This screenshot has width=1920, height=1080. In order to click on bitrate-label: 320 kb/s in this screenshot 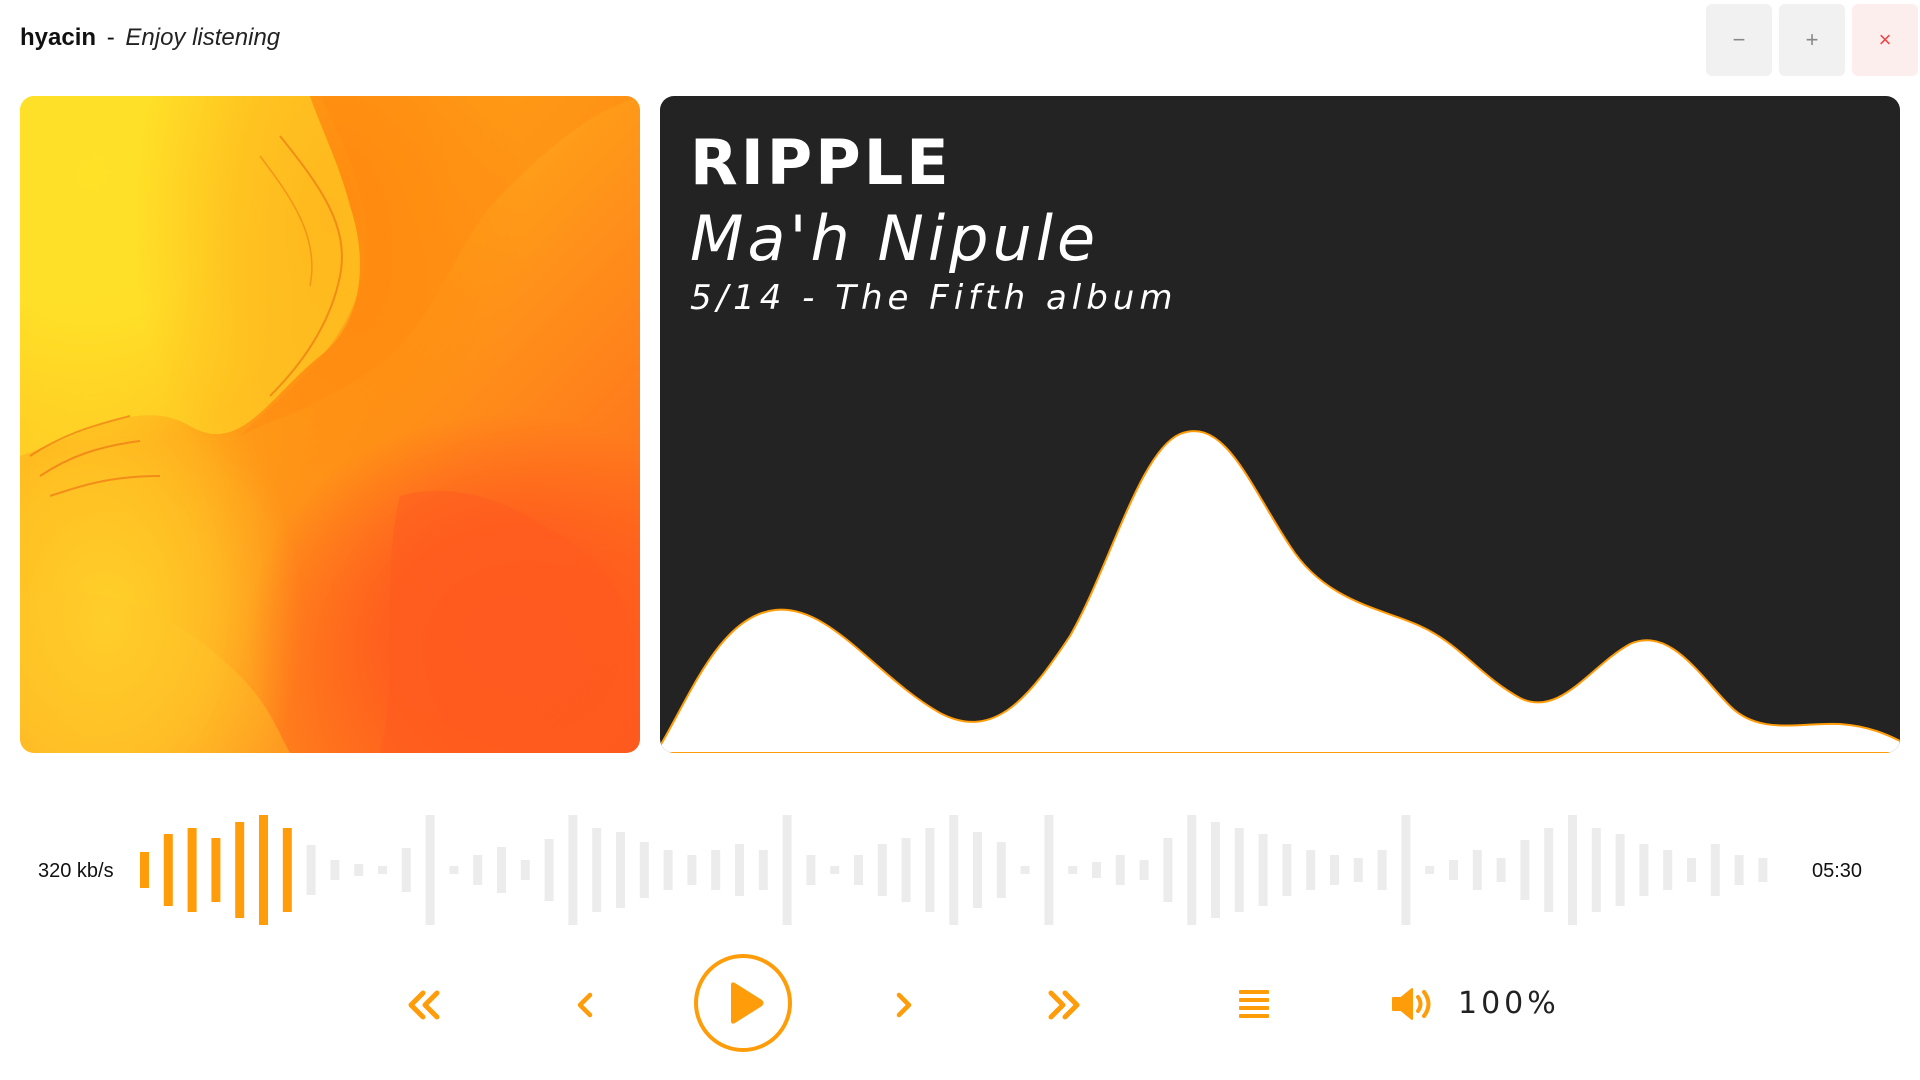, I will do `click(76, 871)`.